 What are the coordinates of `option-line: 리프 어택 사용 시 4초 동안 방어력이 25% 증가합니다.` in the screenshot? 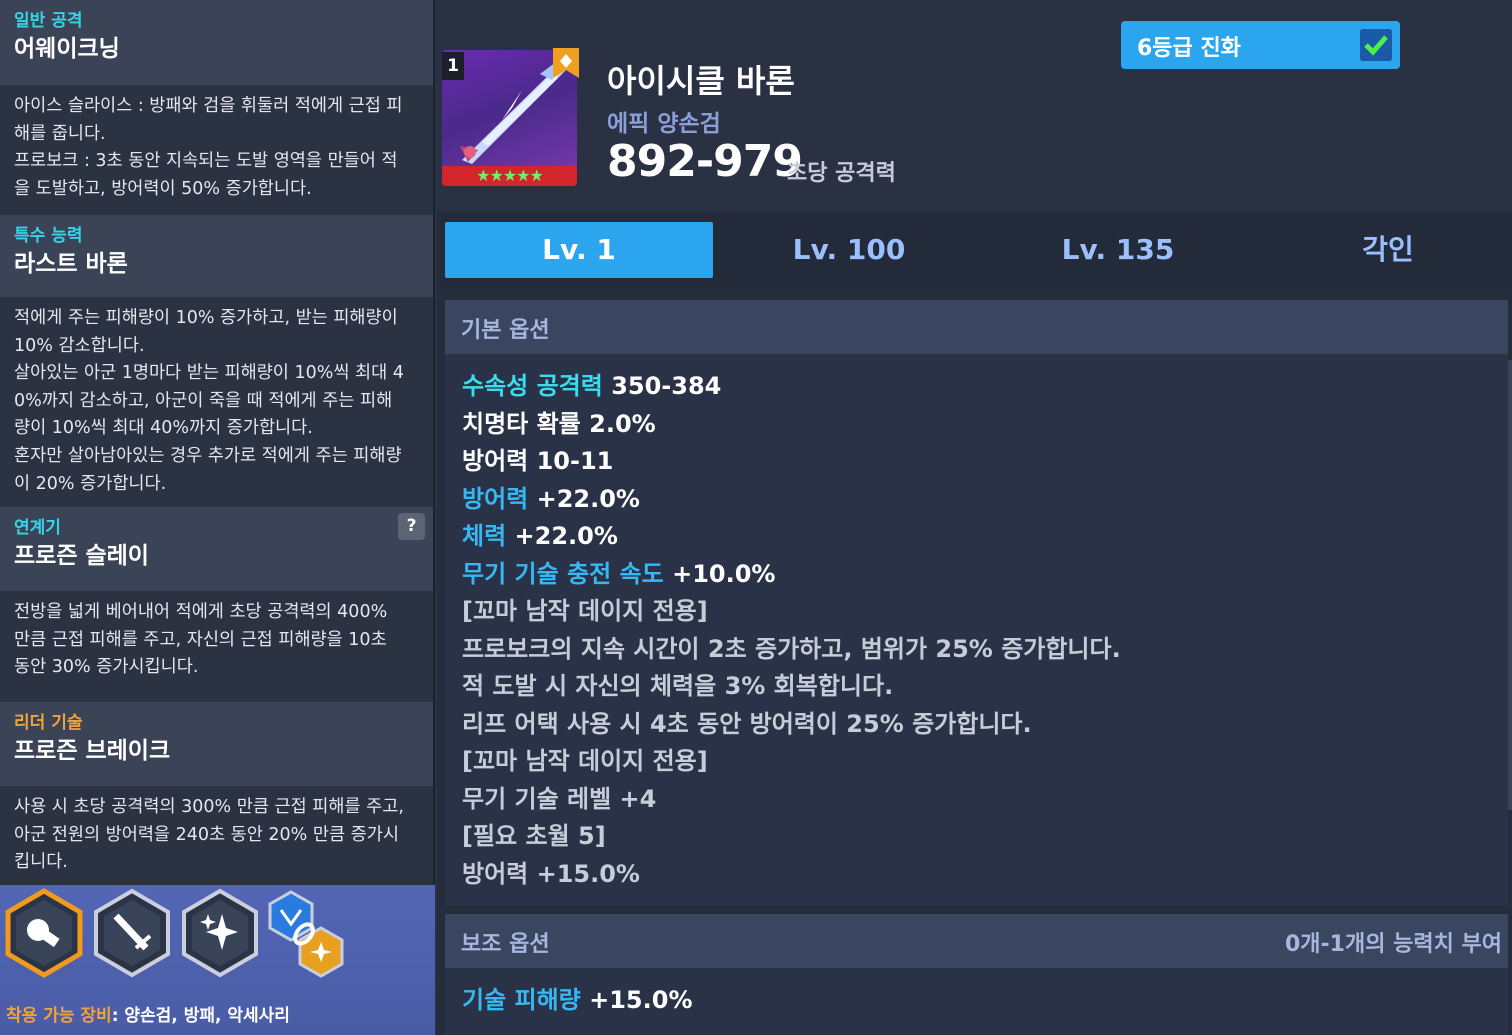 It's located at (747, 721).